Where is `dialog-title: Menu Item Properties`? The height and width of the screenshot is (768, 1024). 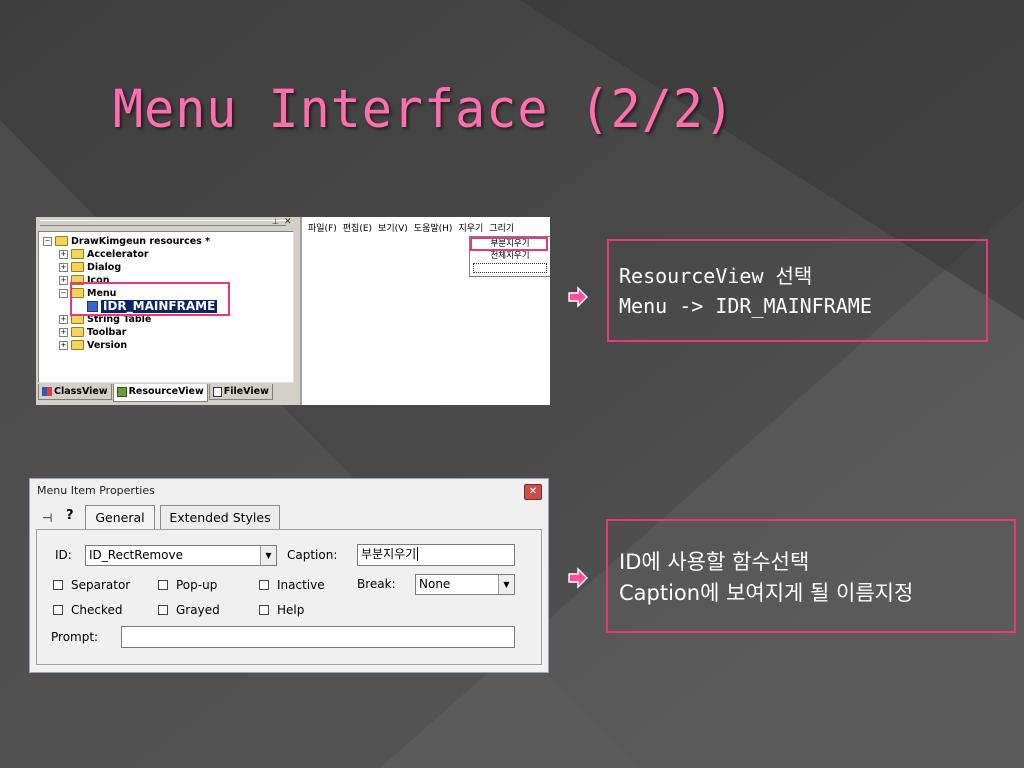
dialog-title: Menu Item Properties is located at coordinates (96, 490).